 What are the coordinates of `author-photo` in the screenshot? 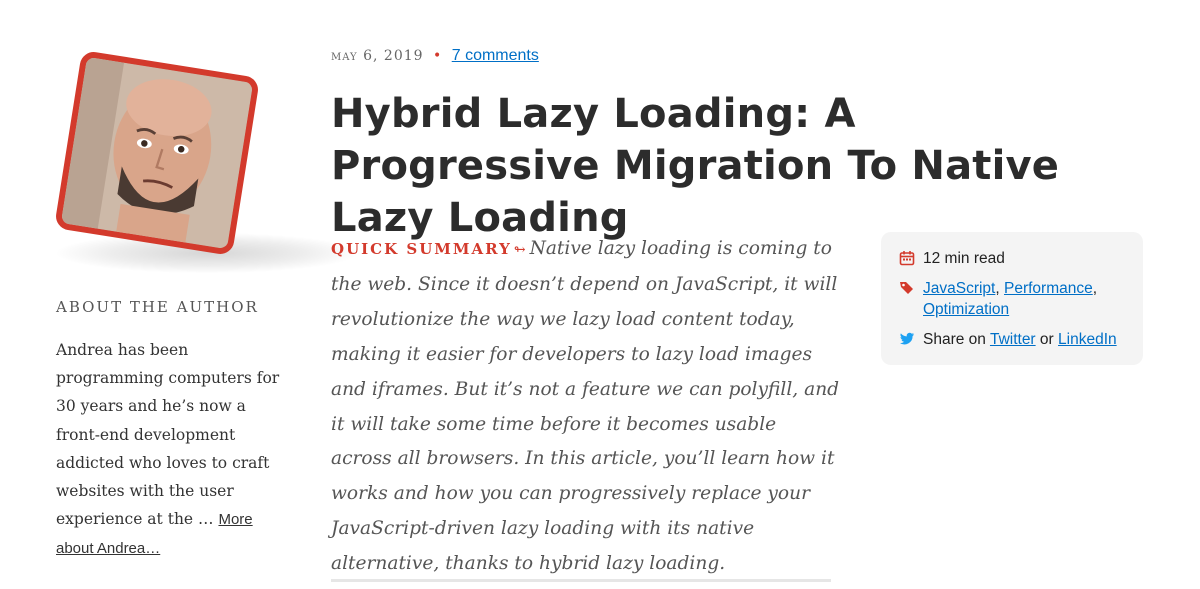 It's located at (157, 153).